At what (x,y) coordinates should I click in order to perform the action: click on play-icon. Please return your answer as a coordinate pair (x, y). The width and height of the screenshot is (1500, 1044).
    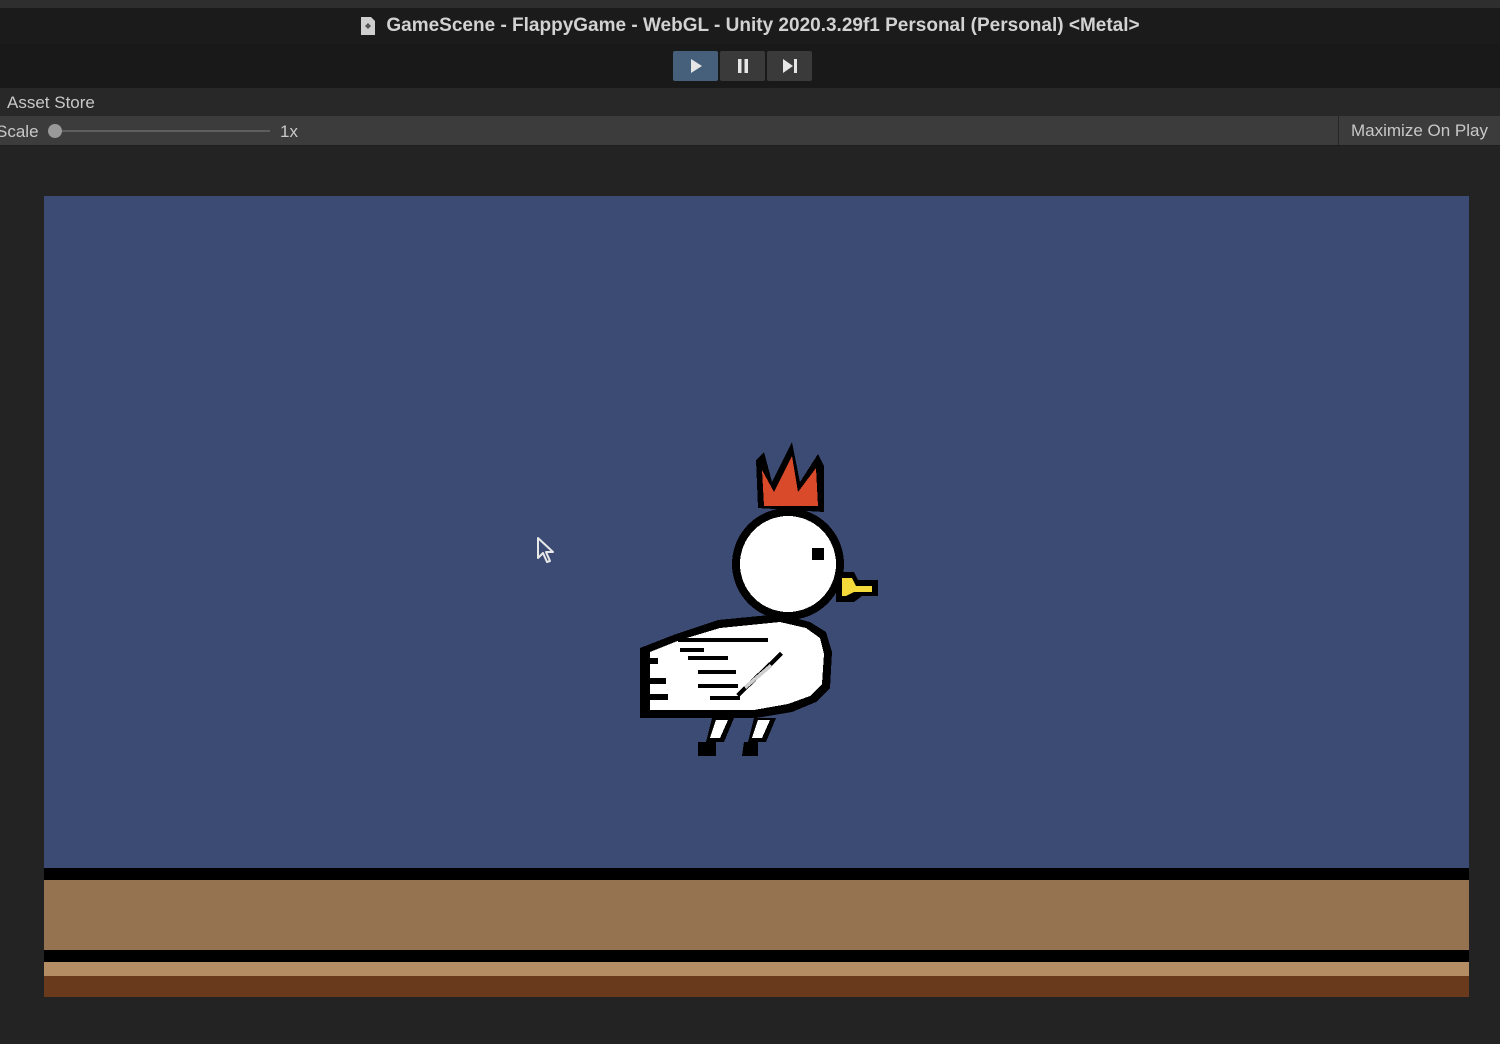
    Looking at the image, I should click on (696, 66).